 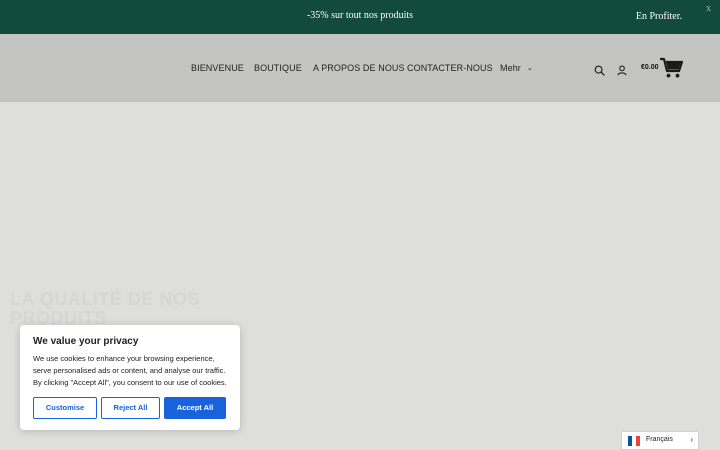 What do you see at coordinates (599, 72) in the screenshot?
I see `search-icon` at bounding box center [599, 72].